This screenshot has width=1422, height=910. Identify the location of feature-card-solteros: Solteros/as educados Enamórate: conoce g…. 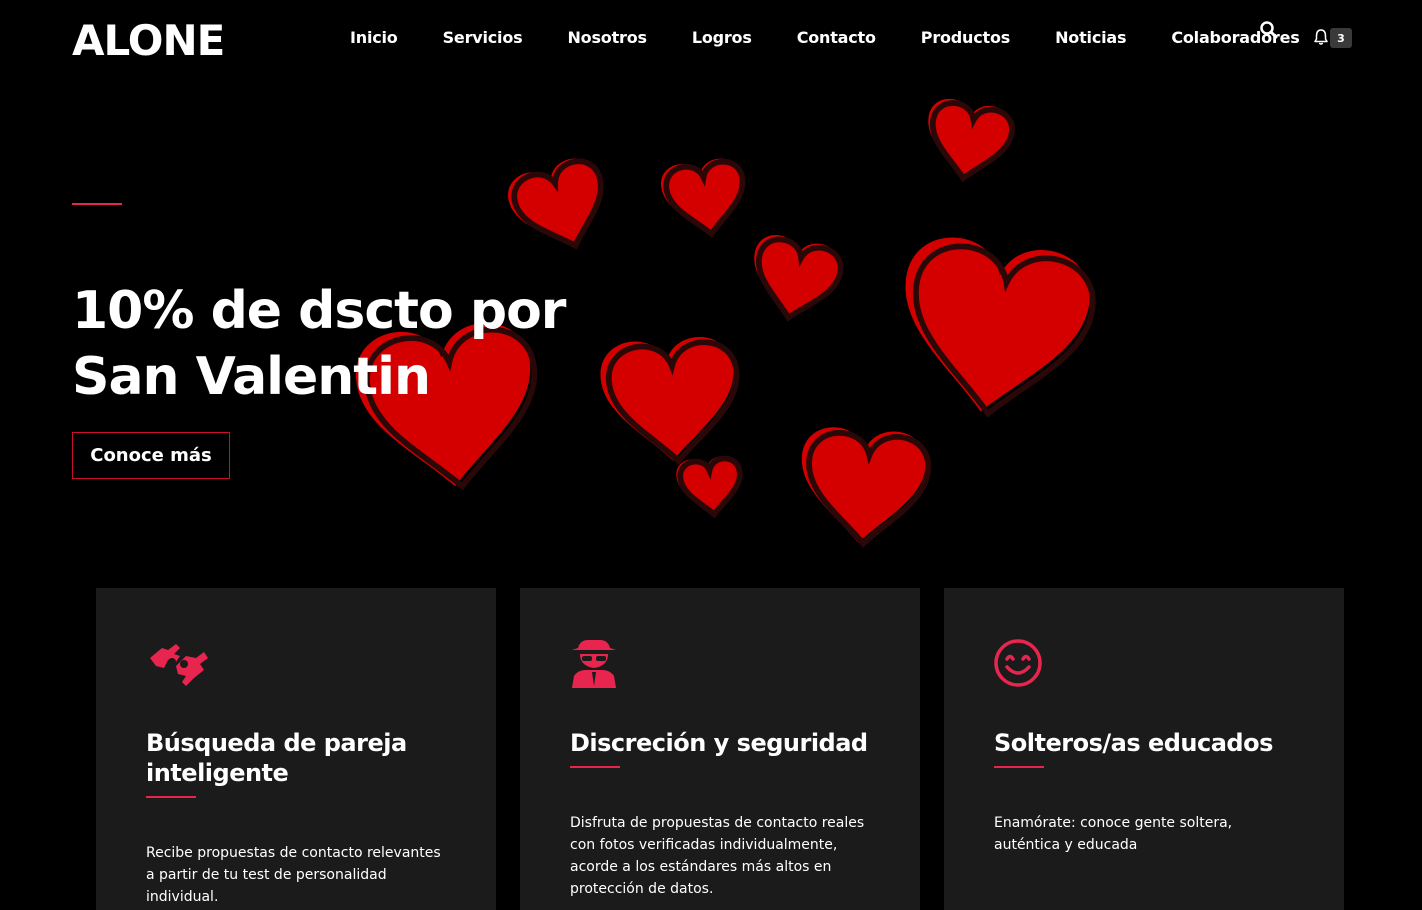
(1144, 749).